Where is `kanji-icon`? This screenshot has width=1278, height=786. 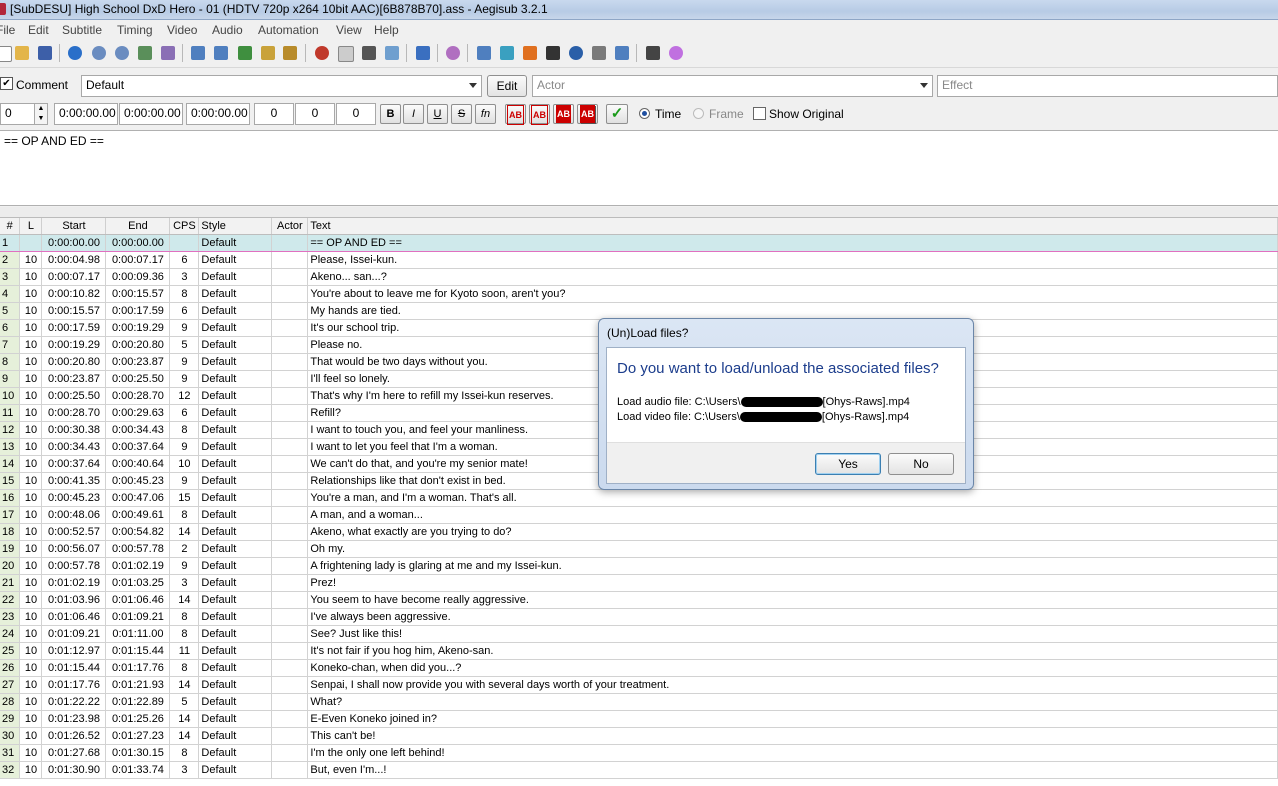 kanji-icon is located at coordinates (453, 53).